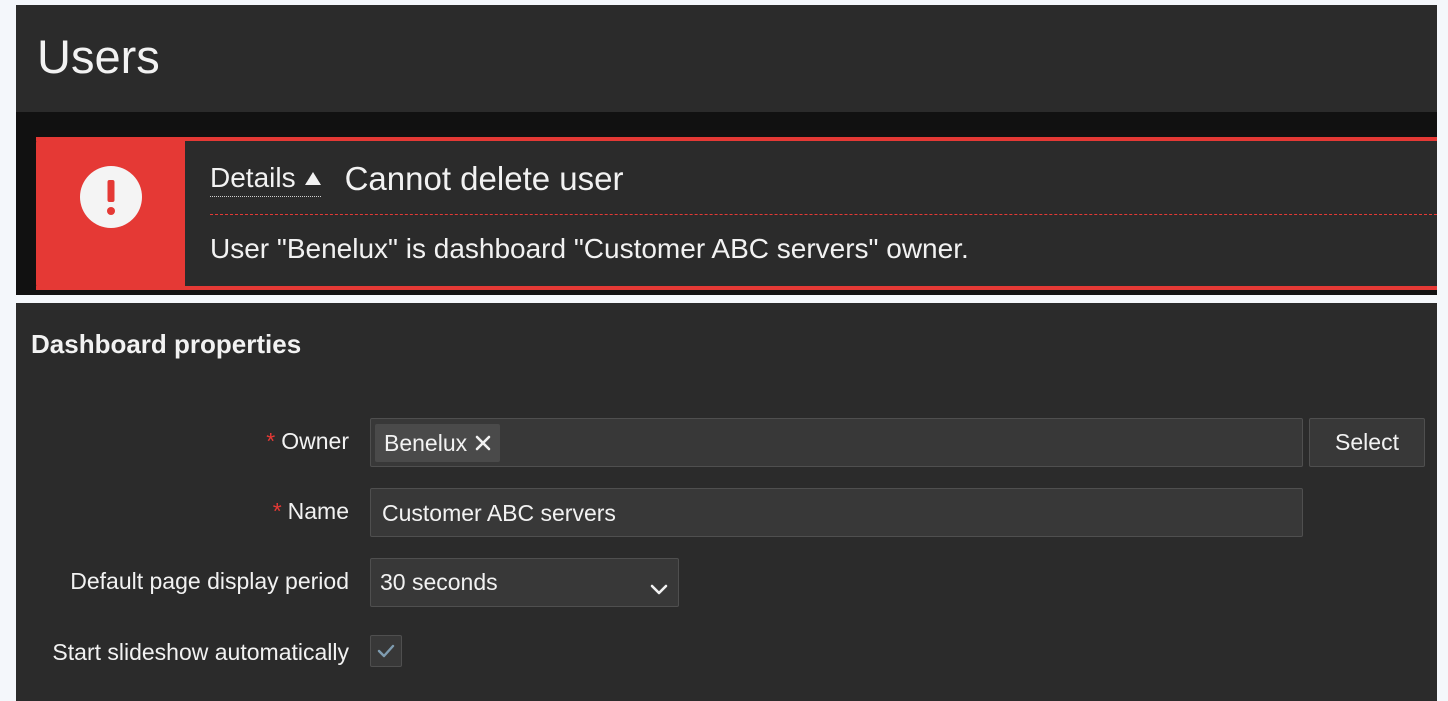  I want to click on page-header: Users, so click(726, 58).